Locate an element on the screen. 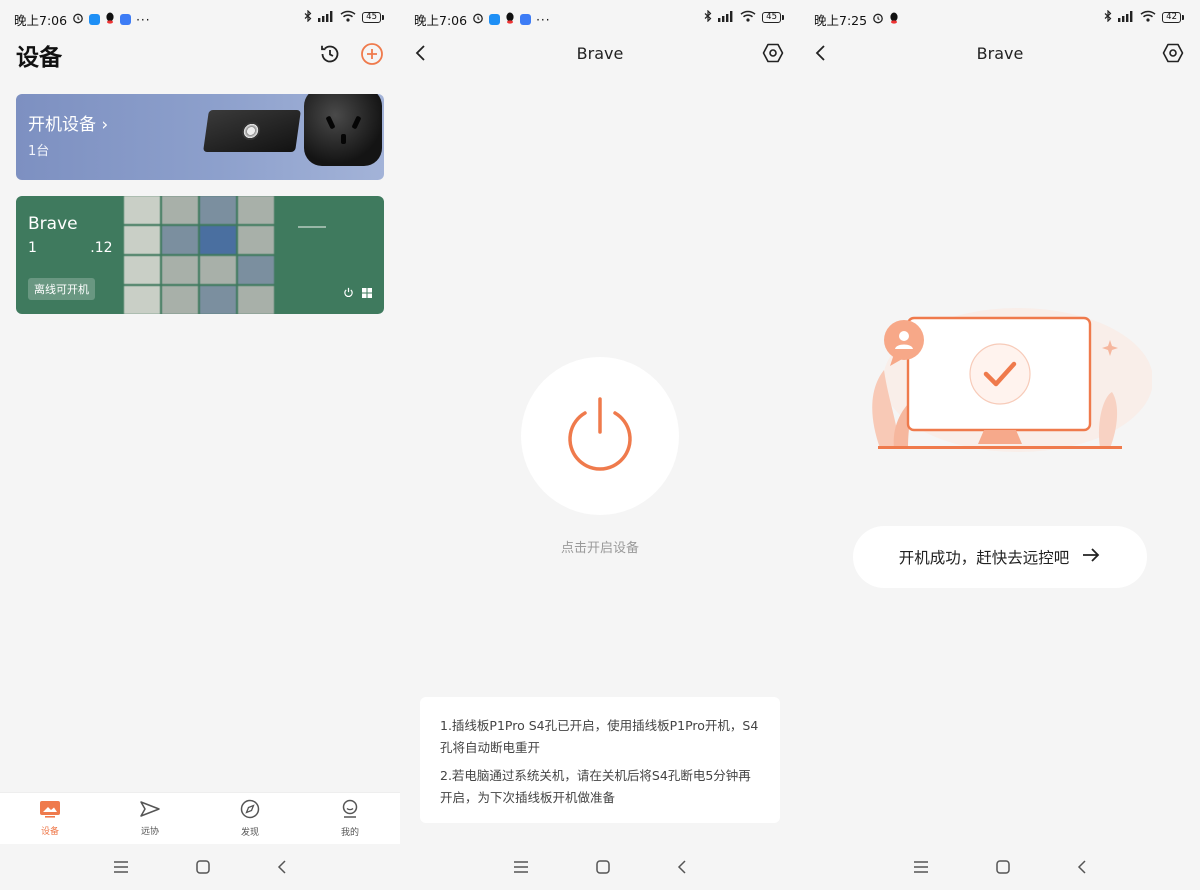 The image size is (1200, 890). status-badge: 离线可开机 is located at coordinates (61, 289).